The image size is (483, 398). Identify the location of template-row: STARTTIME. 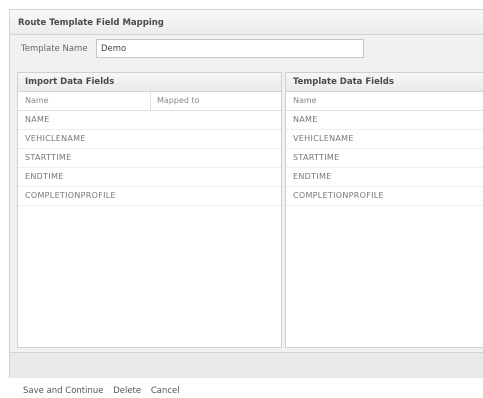
(384, 158).